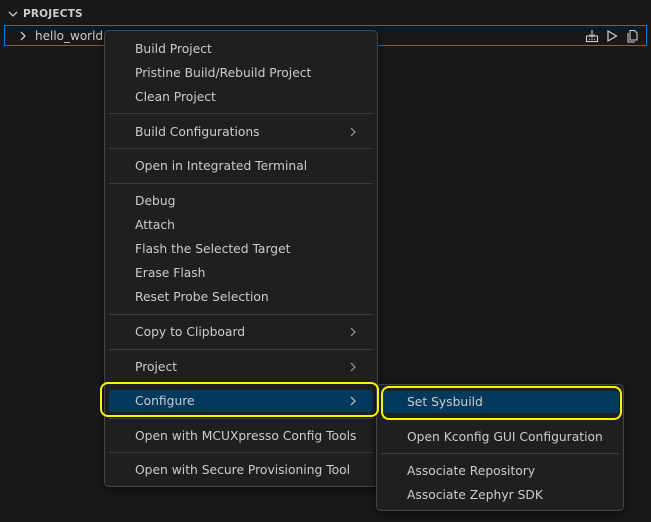 The width and height of the screenshot is (651, 522). Describe the element at coordinates (223, 73) in the screenshot. I see `menu-item-label: Pristine Build/Rebuild Project` at that location.